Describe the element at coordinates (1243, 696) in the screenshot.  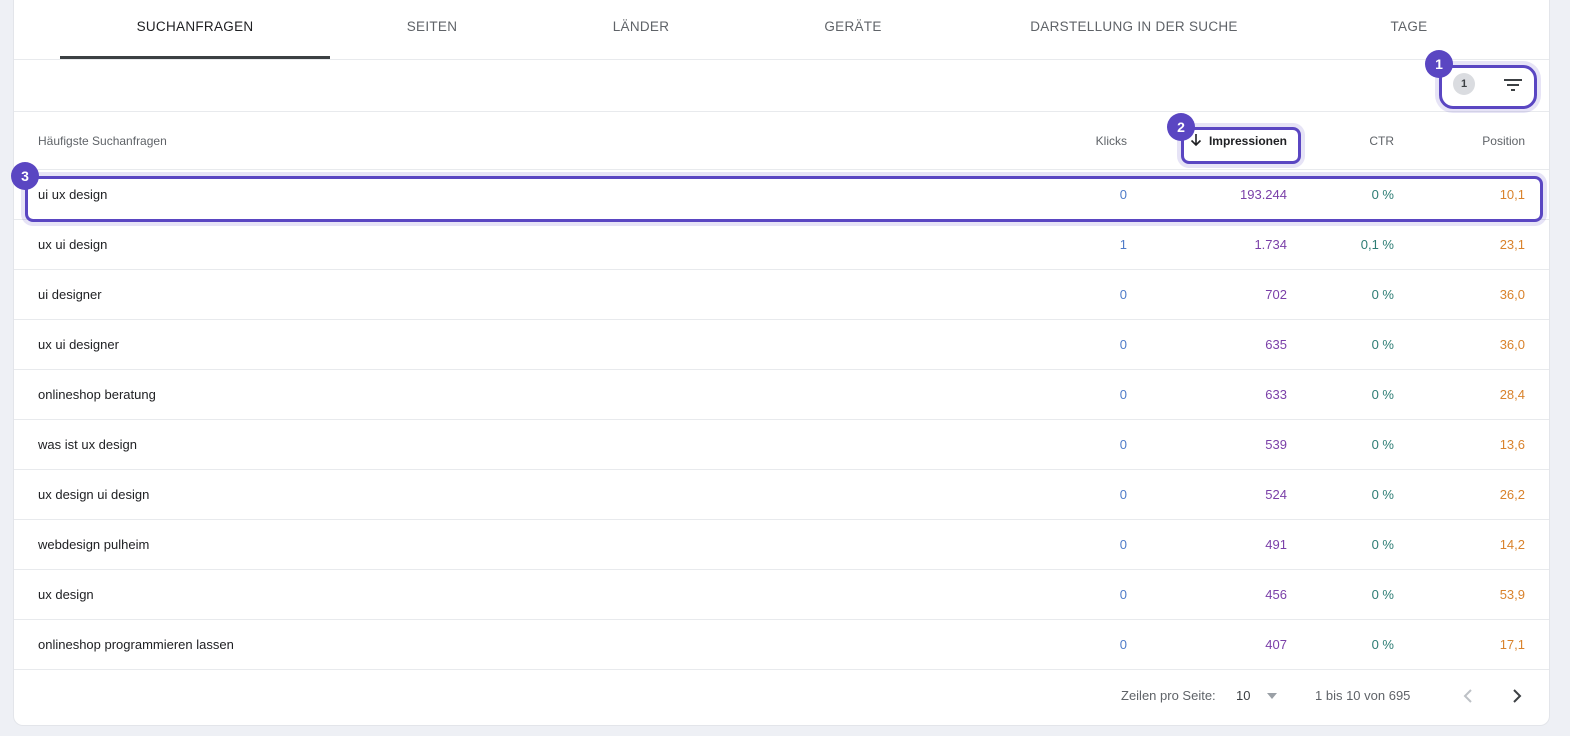
I see `rows-per-page-select: 10` at that location.